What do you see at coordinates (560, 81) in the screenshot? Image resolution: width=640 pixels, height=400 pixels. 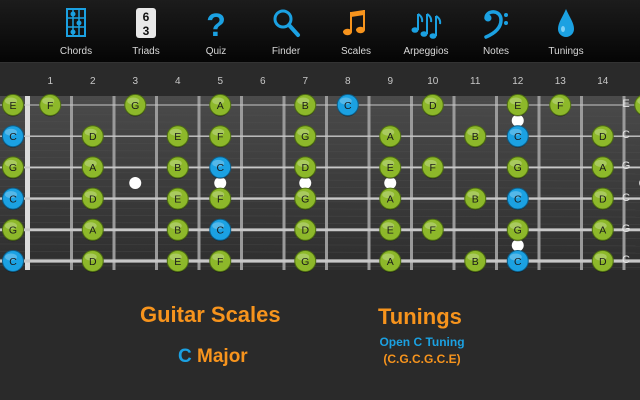 I see `fret-number: 13` at bounding box center [560, 81].